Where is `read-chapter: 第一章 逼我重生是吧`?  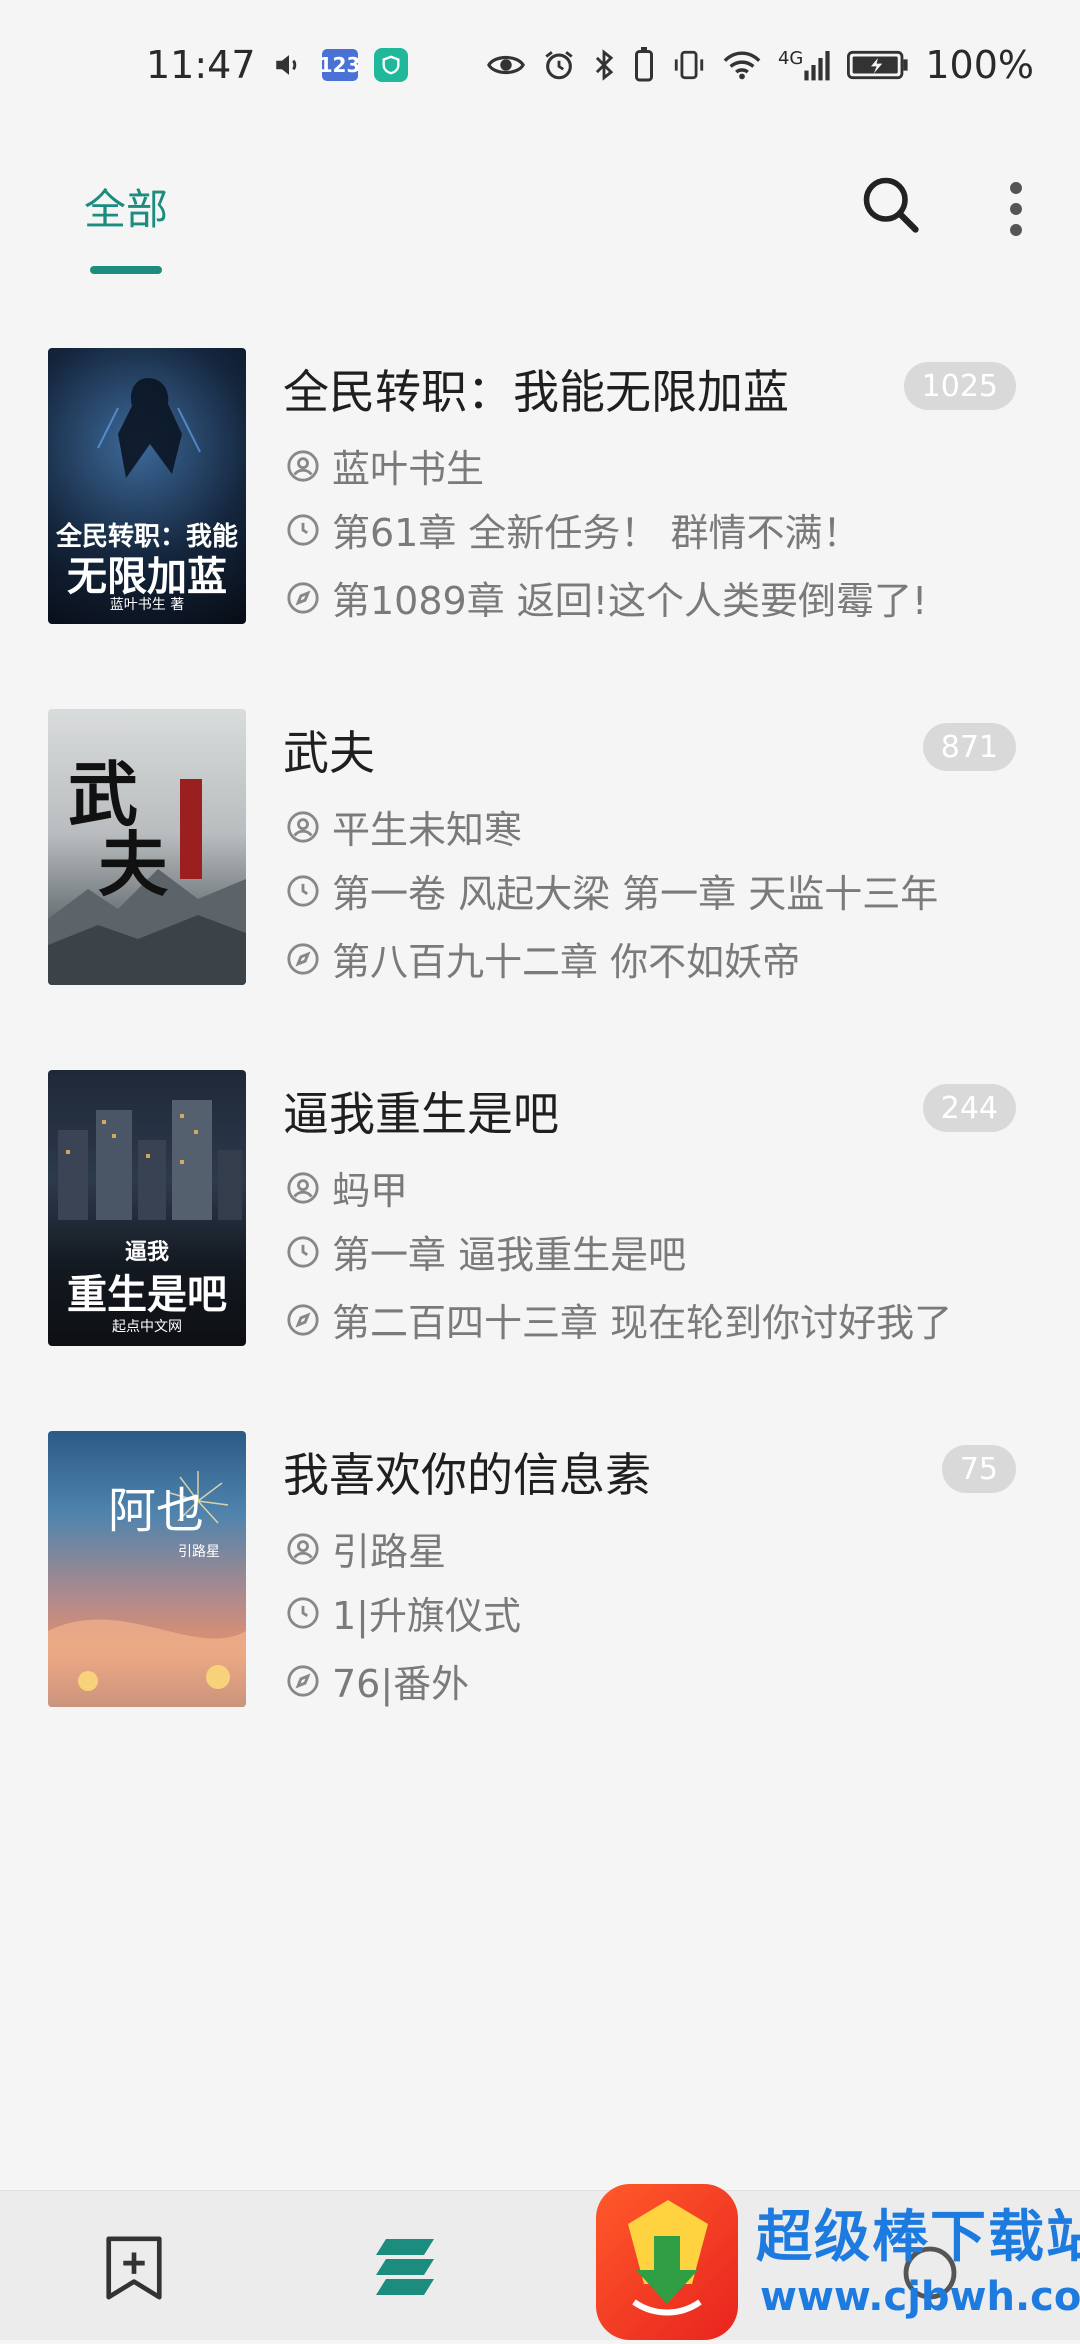
read-chapter: 第一章 逼我重生是吧 is located at coordinates (509, 1255).